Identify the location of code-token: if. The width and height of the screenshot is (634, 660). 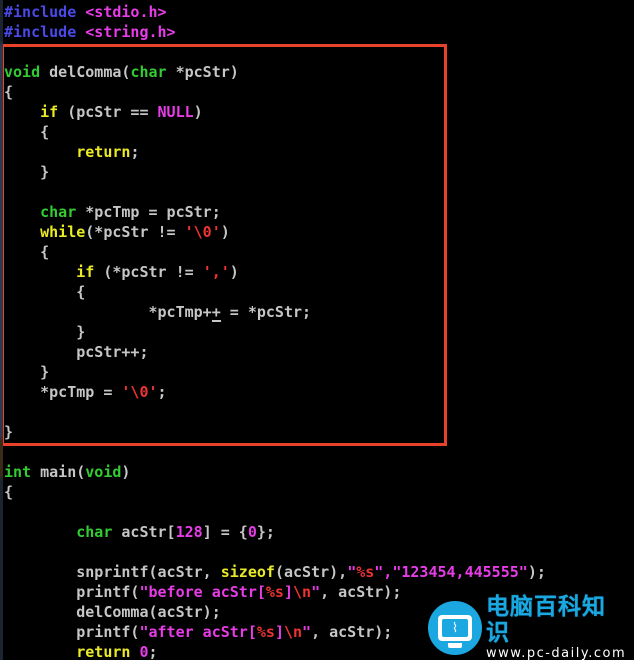
(85, 272).